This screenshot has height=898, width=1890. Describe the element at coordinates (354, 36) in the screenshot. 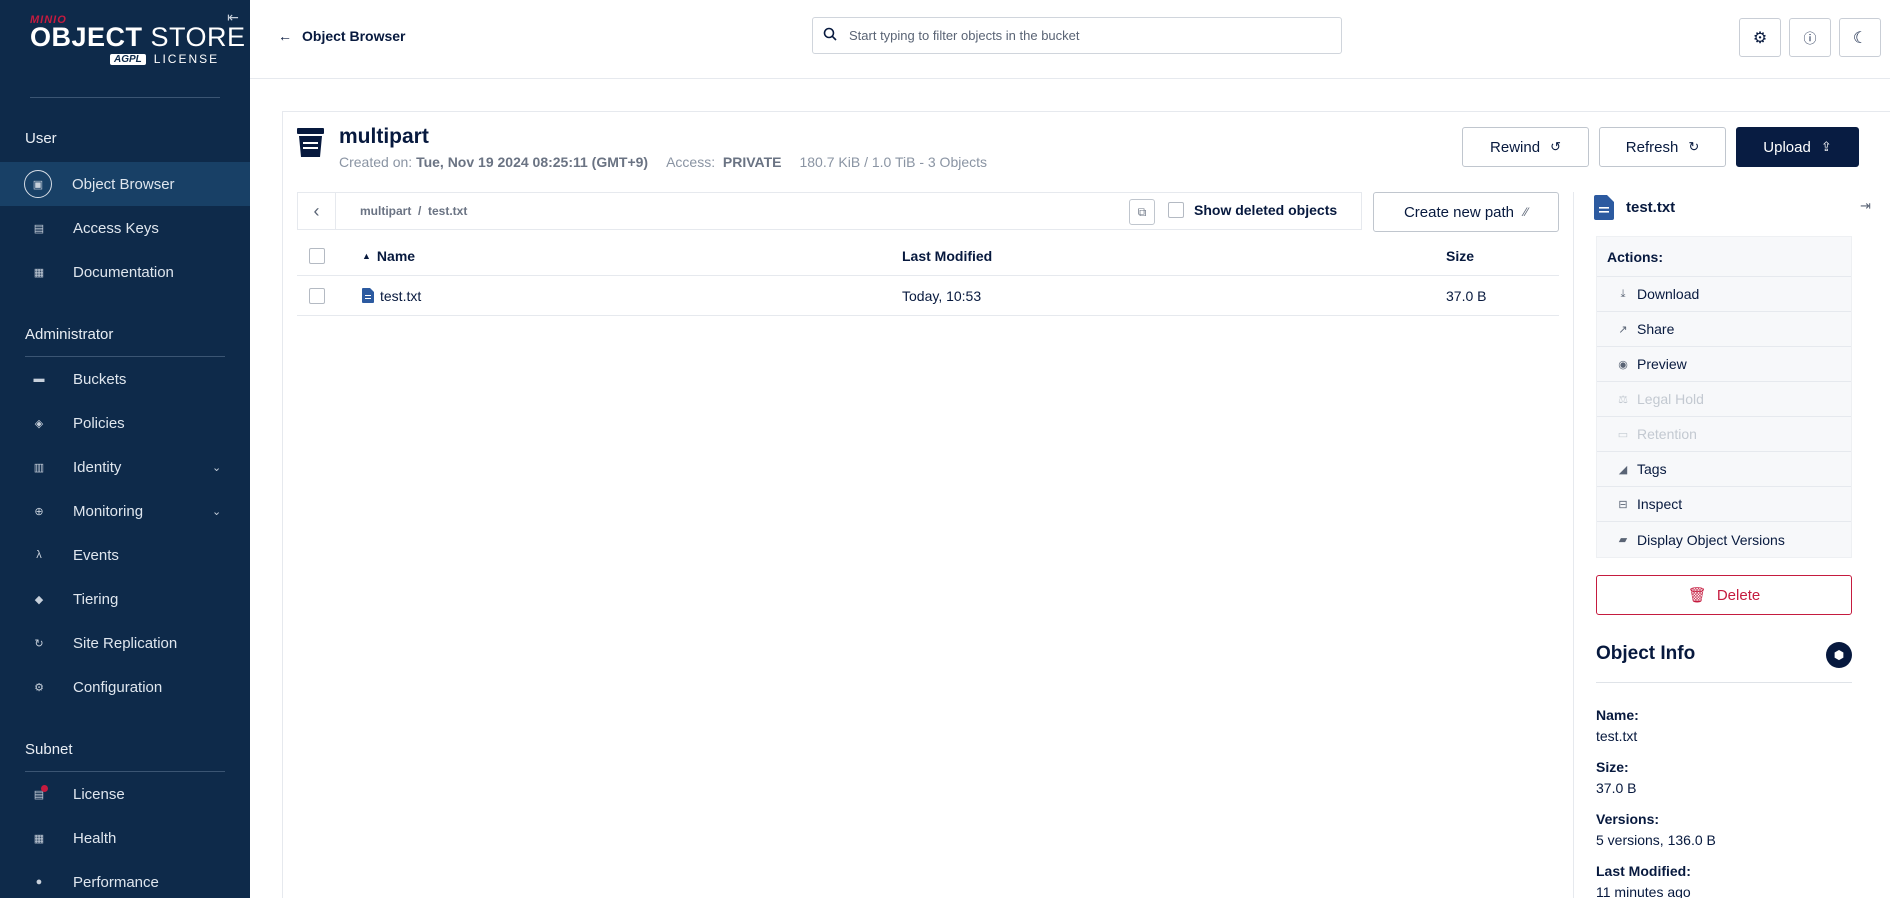

I see `back-link-label: Object Browser` at that location.